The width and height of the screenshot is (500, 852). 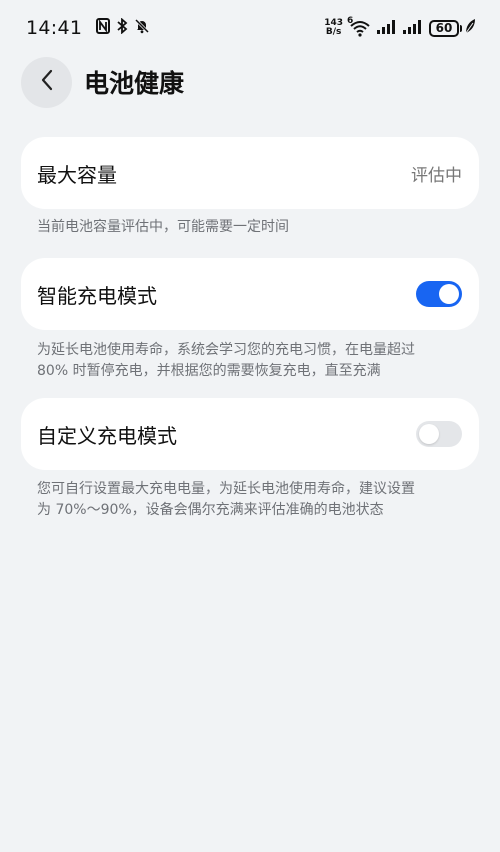 I want to click on max-capacity-description: 当前电池容量评估中，可能需要一定时间, so click(x=252, y=227).